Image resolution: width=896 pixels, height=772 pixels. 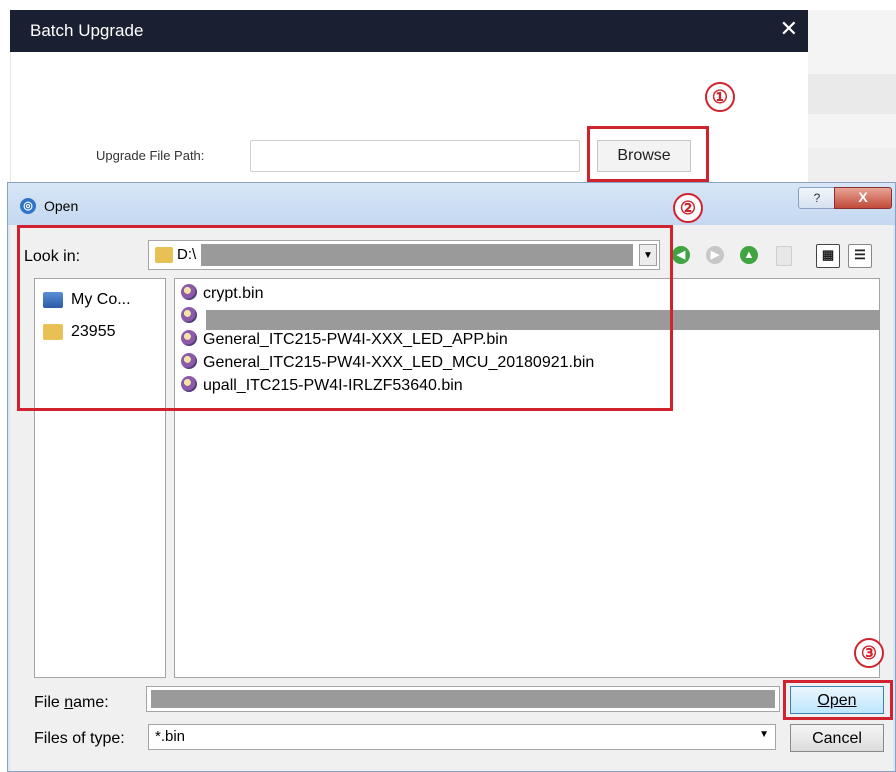 I want to click on background-window-strip, so click(x=852, y=99).